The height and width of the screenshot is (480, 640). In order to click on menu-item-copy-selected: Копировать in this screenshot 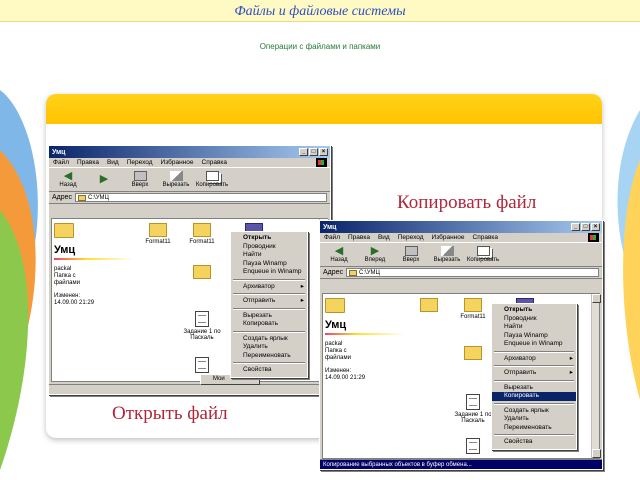, I will do `click(534, 396)`.